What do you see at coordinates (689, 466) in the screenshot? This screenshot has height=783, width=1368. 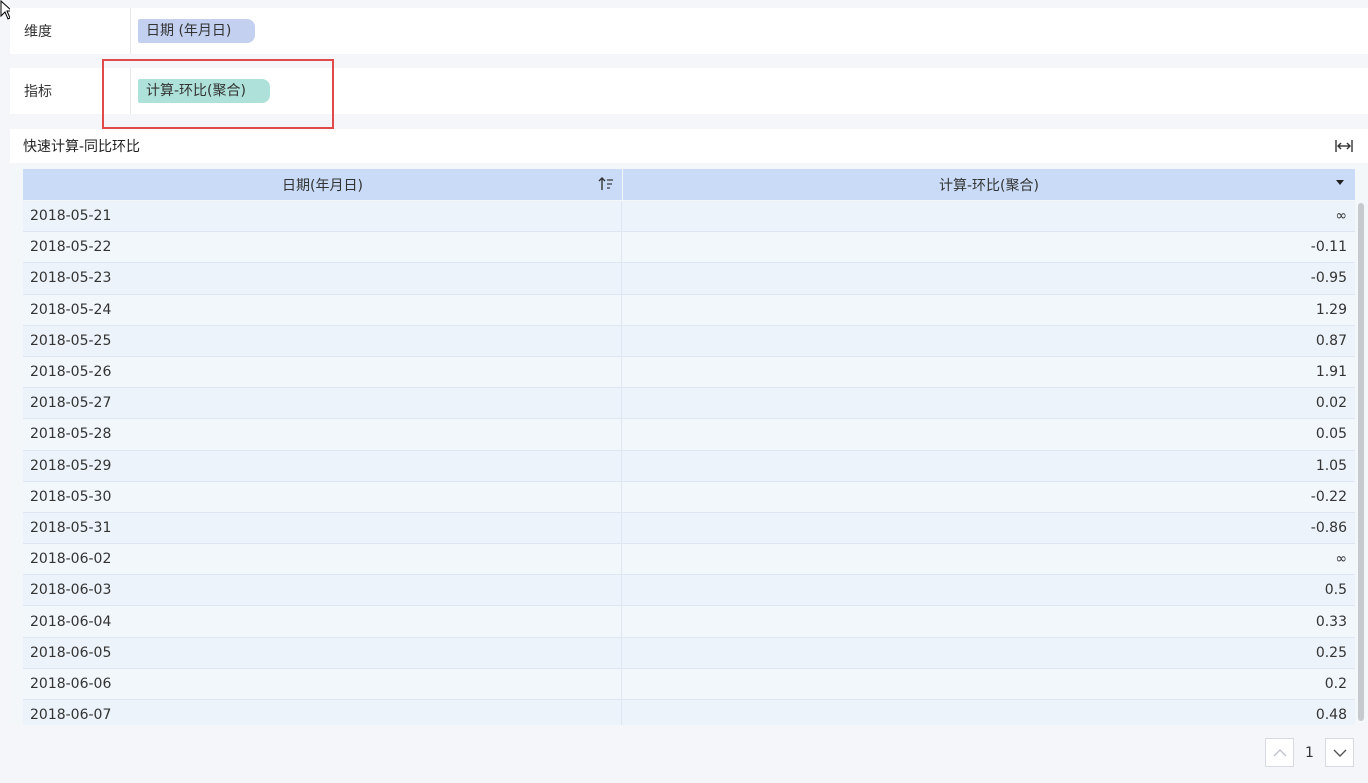 I see `table-row: 2018-05-29 1.05` at bounding box center [689, 466].